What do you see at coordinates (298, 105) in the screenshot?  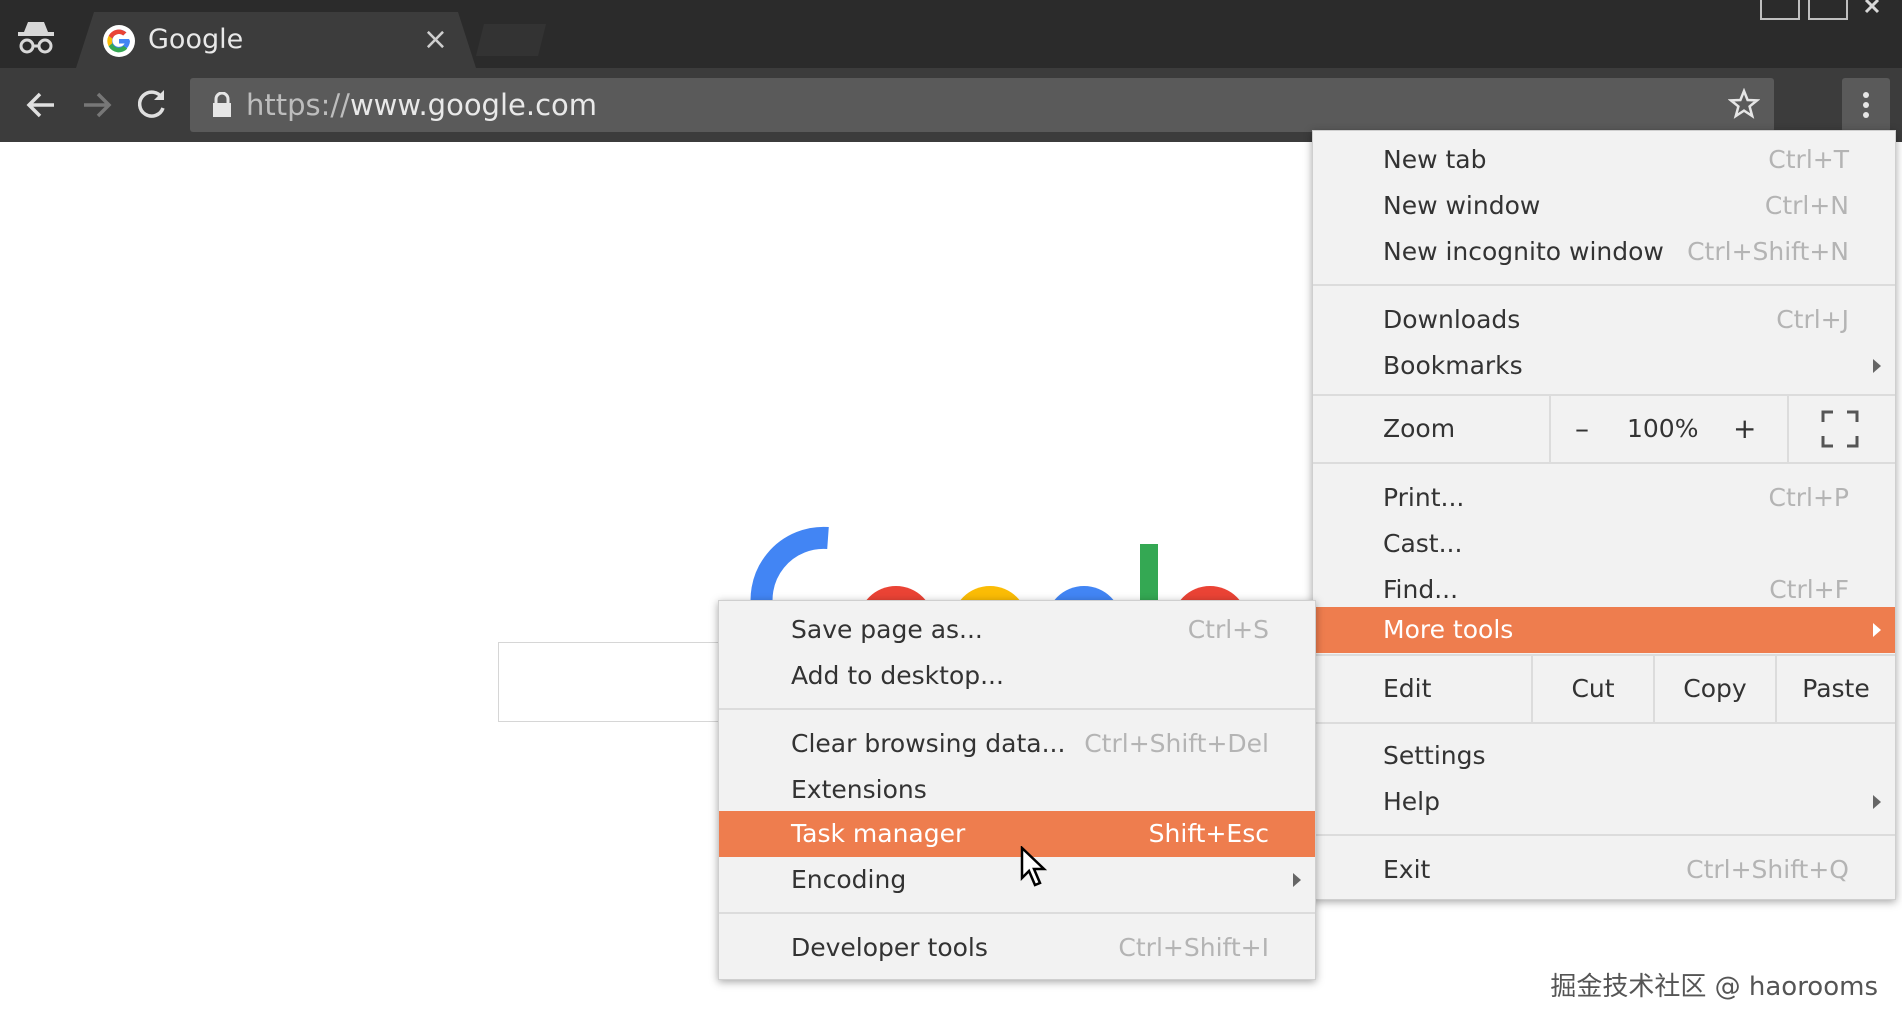 I see `url-scheme: https://` at bounding box center [298, 105].